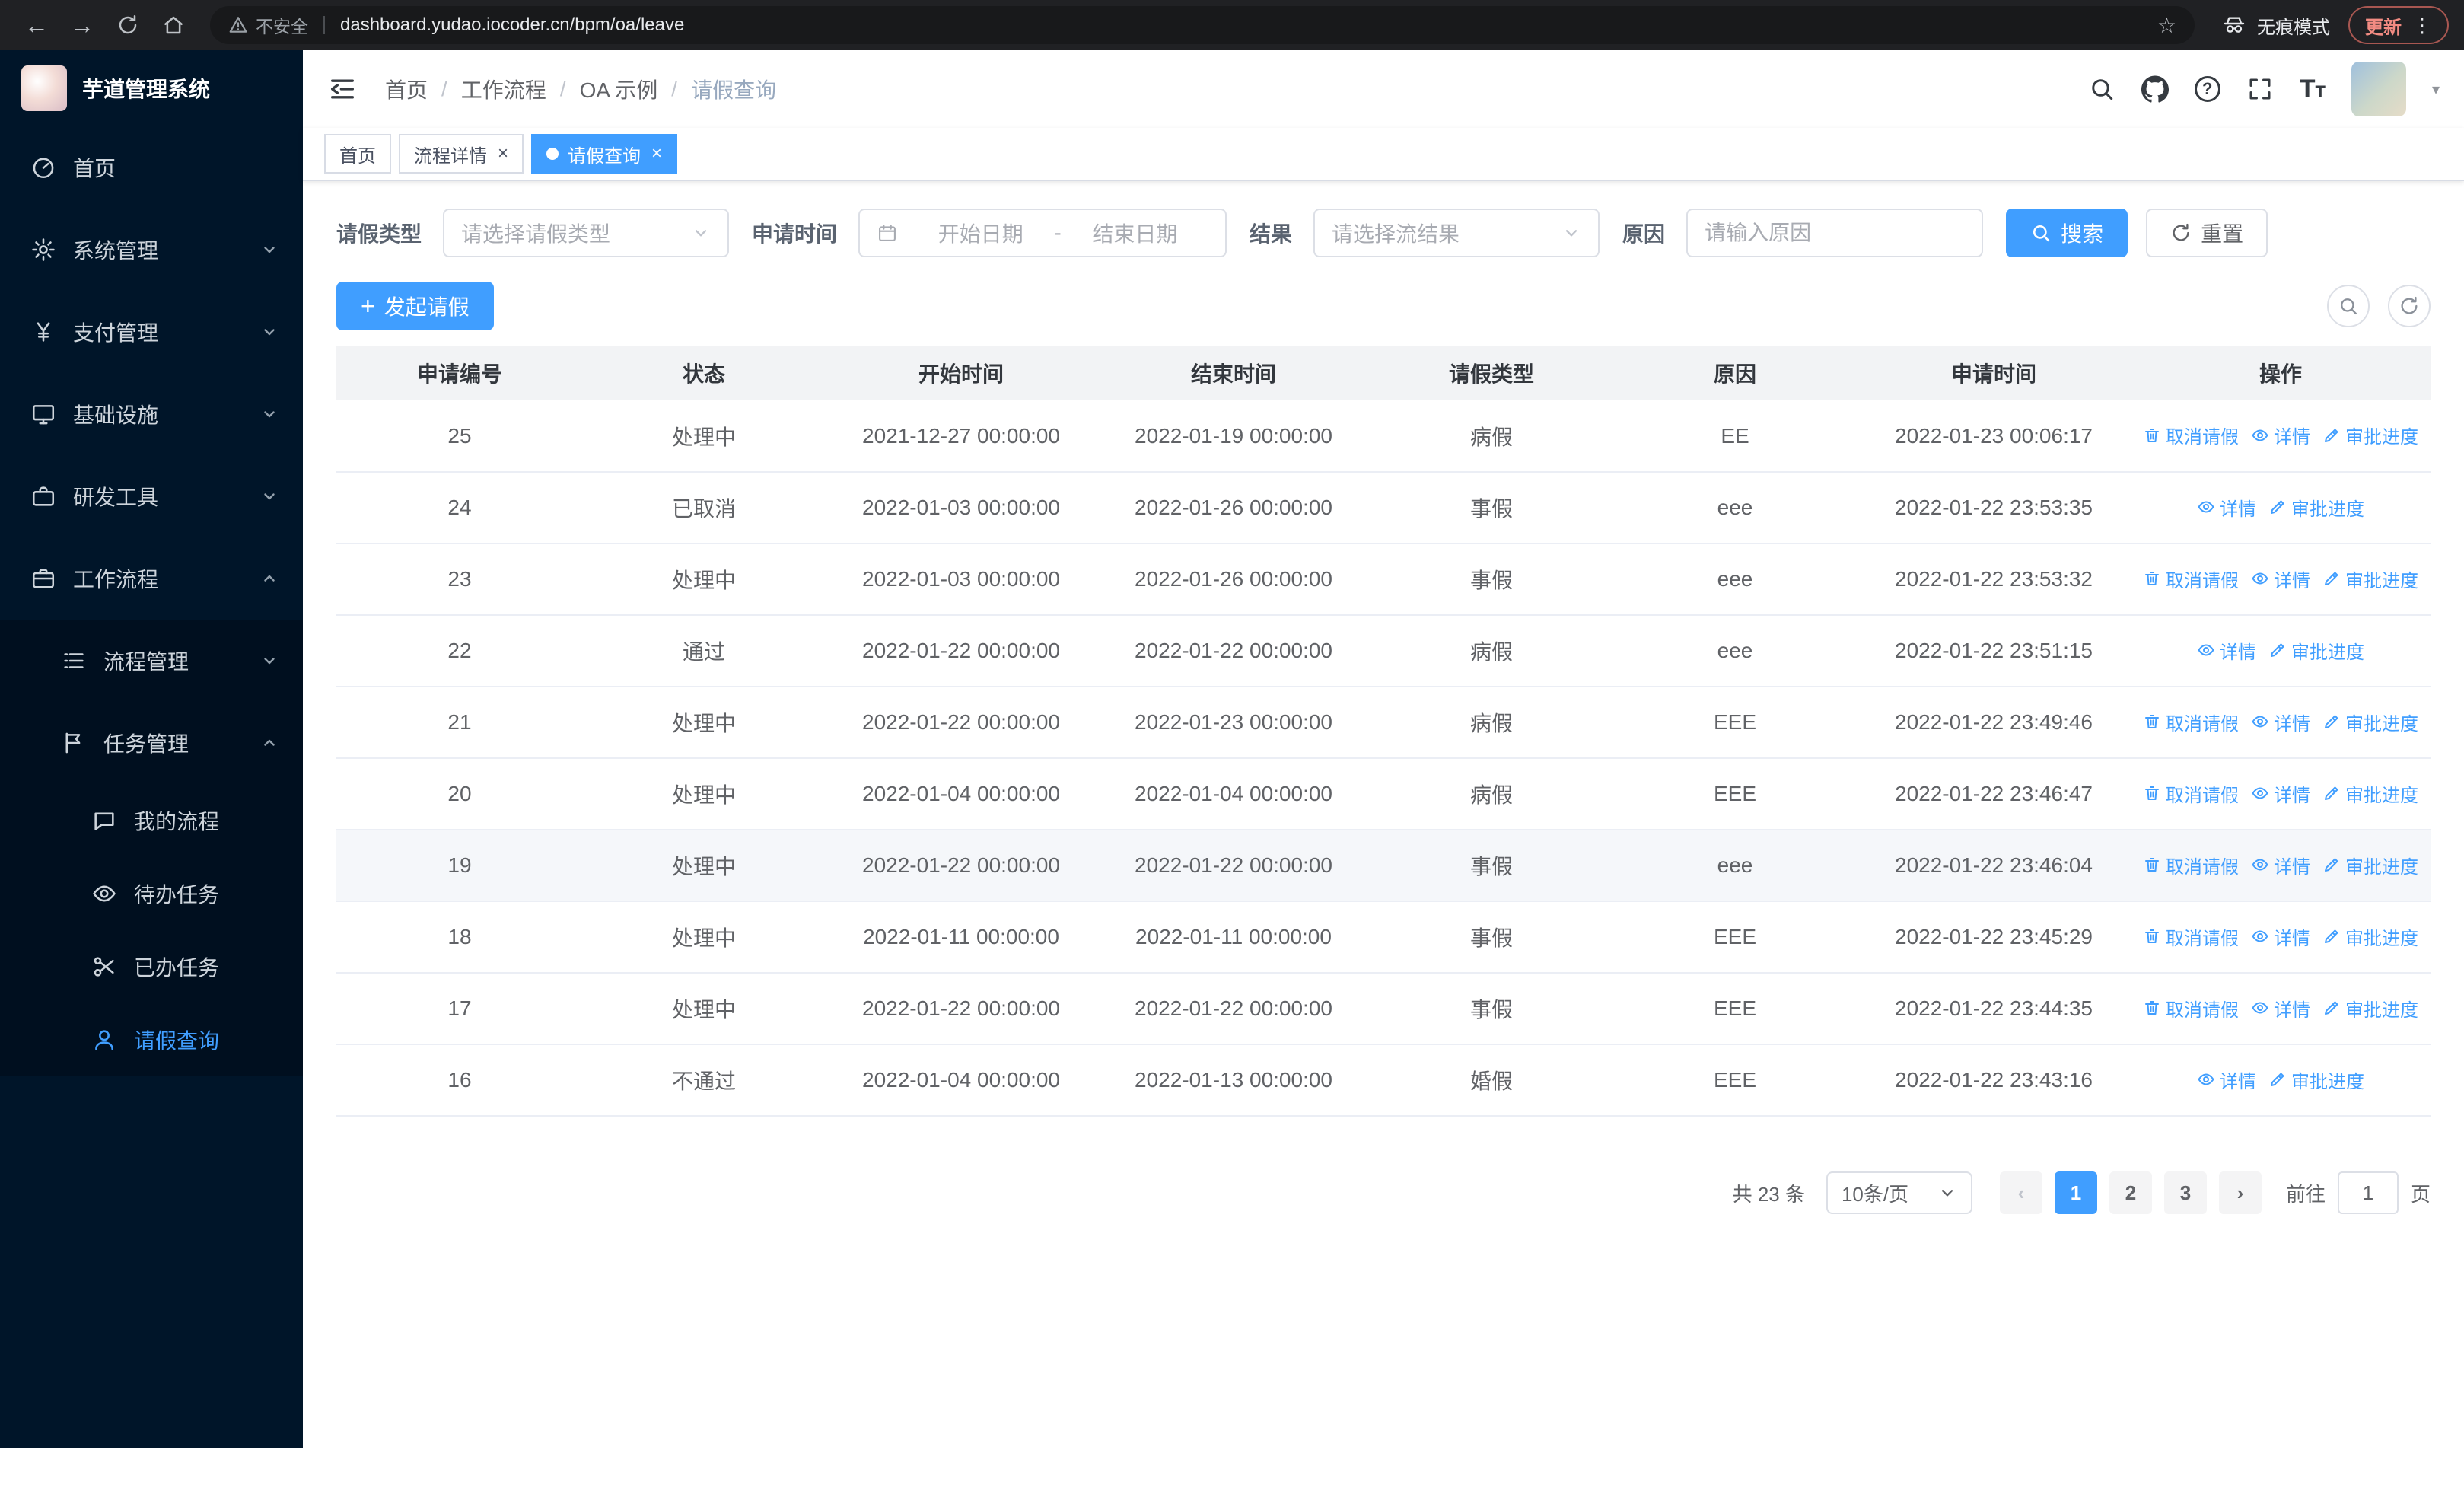  Describe the element at coordinates (586, 233) in the screenshot. I see `leave-type-select: 请选择请假类型` at that location.